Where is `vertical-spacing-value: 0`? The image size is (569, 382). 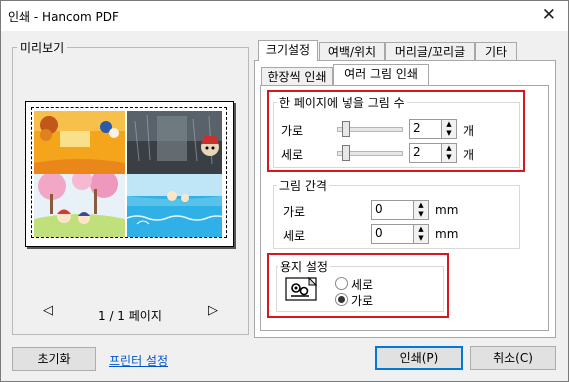
vertical-spacing-value: 0 is located at coordinates (379, 233).